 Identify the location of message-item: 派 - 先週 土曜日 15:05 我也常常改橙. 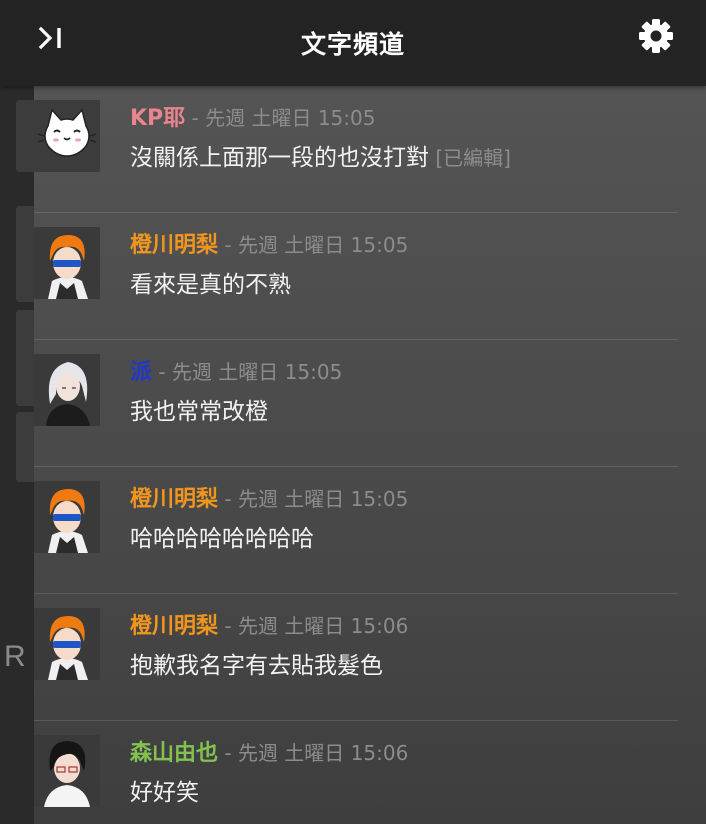
(356, 403).